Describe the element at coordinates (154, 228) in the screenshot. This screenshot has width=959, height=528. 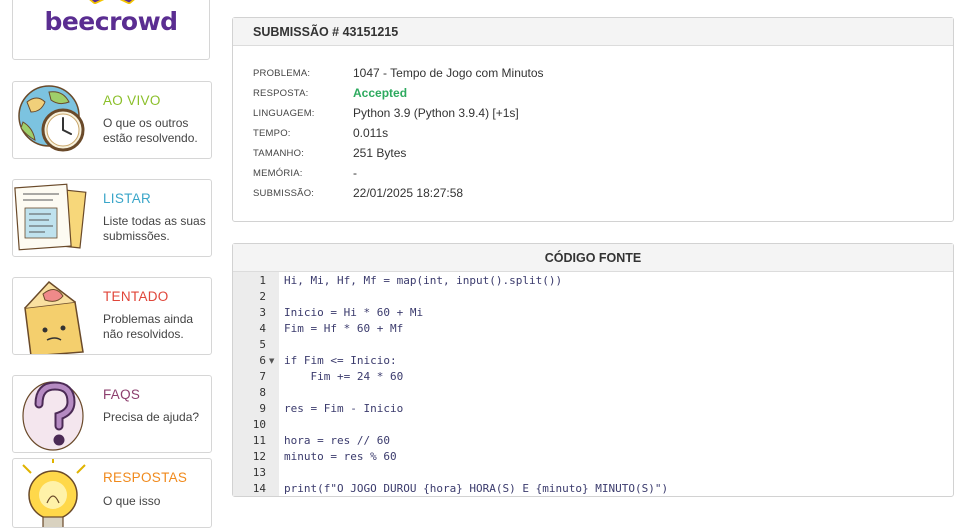
I see `menu-desc: Liste todas as suas submissões.` at that location.